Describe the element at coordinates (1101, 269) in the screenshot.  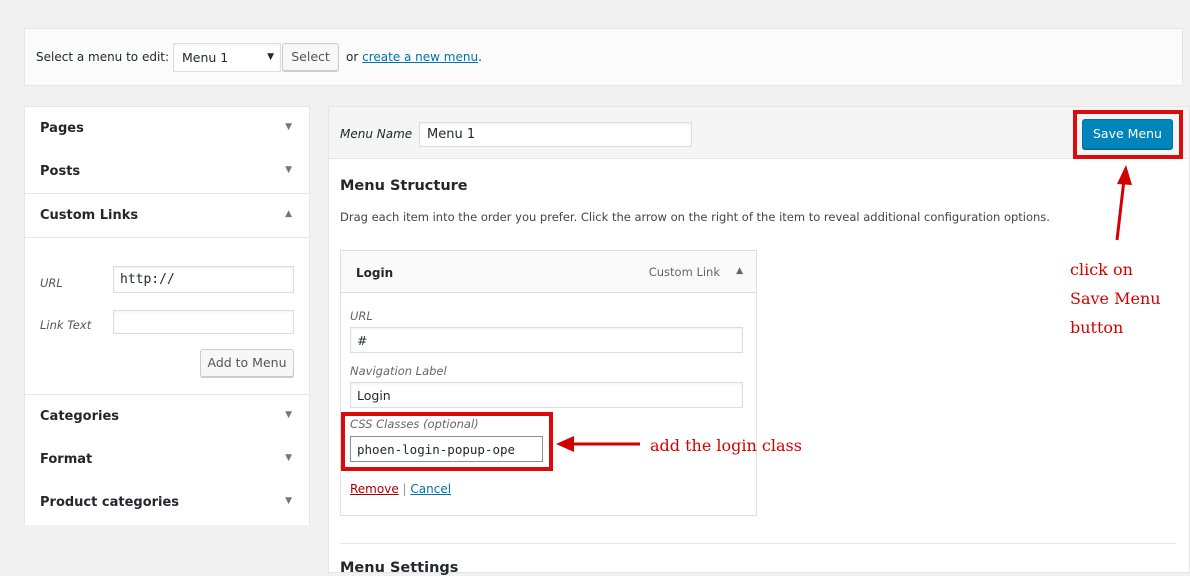
I see `annotation-line: click on` at that location.